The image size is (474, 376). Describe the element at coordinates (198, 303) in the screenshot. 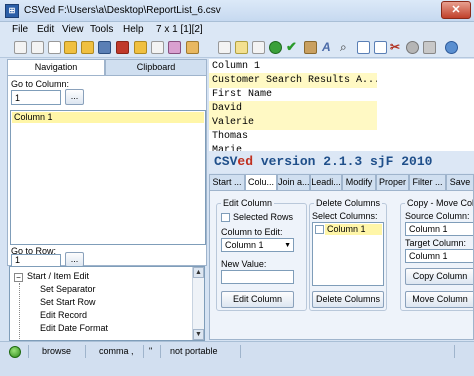

I see `tree-scrollbar: ▲ ▼` at that location.